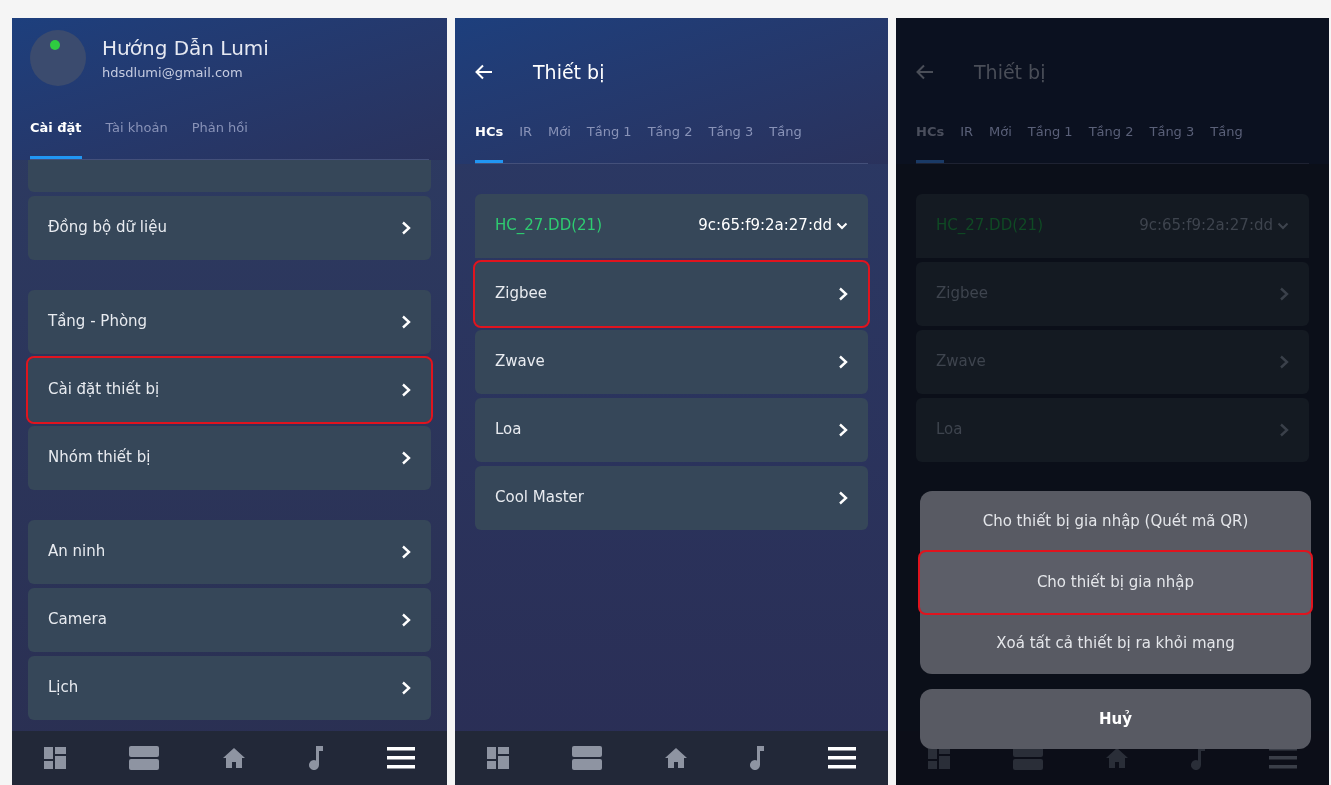  Describe the element at coordinates (671, 293) in the screenshot. I see `menu-row: Zigbee` at that location.